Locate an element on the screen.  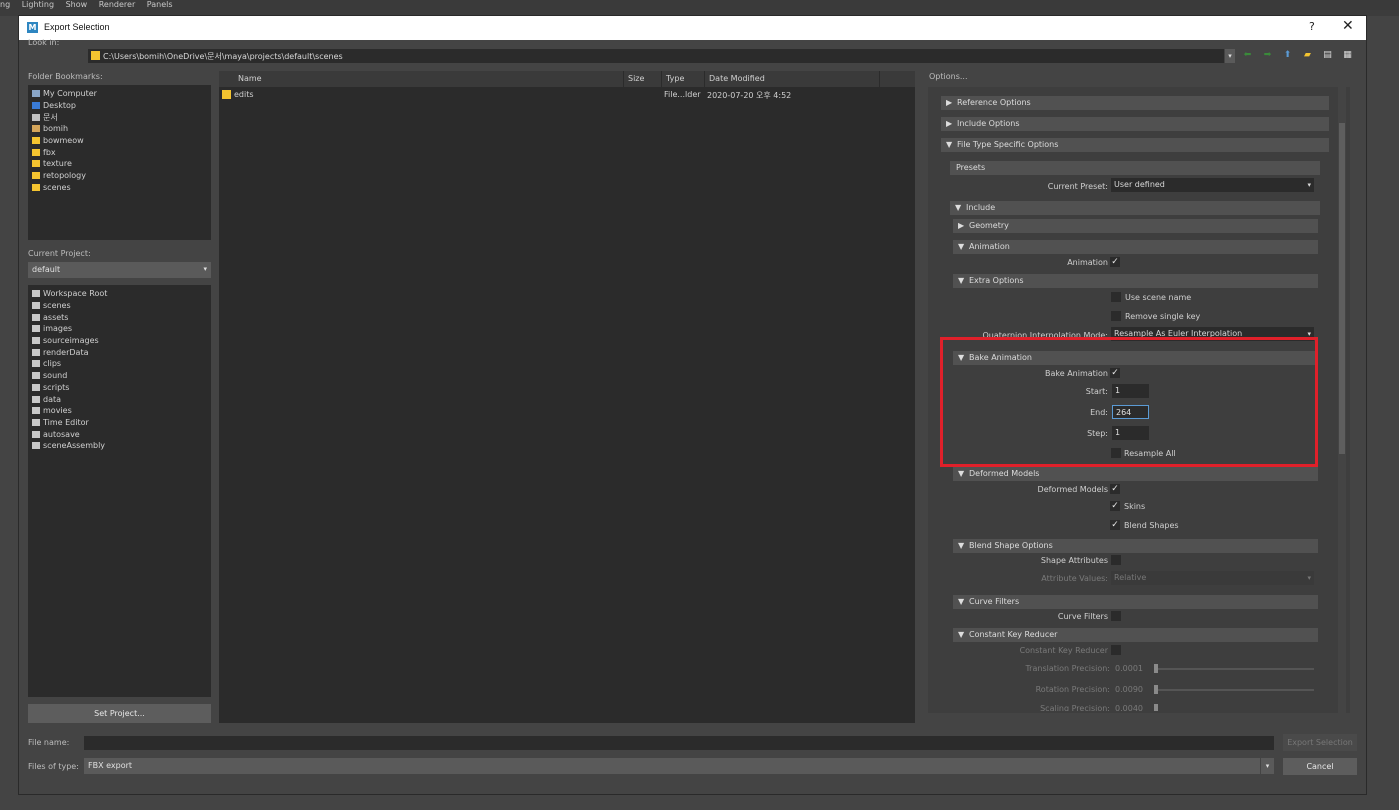
table-row: edits File...lder 2020-07-20 오후 4:52 is located at coordinates (567, 94).